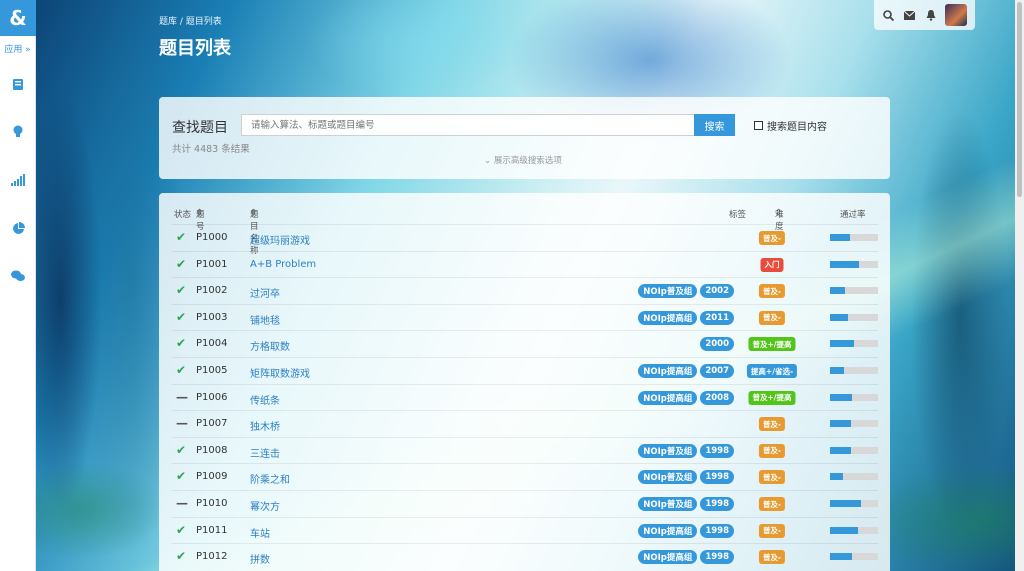  What do you see at coordinates (889, 15) in the screenshot?
I see `search-icon` at bounding box center [889, 15].